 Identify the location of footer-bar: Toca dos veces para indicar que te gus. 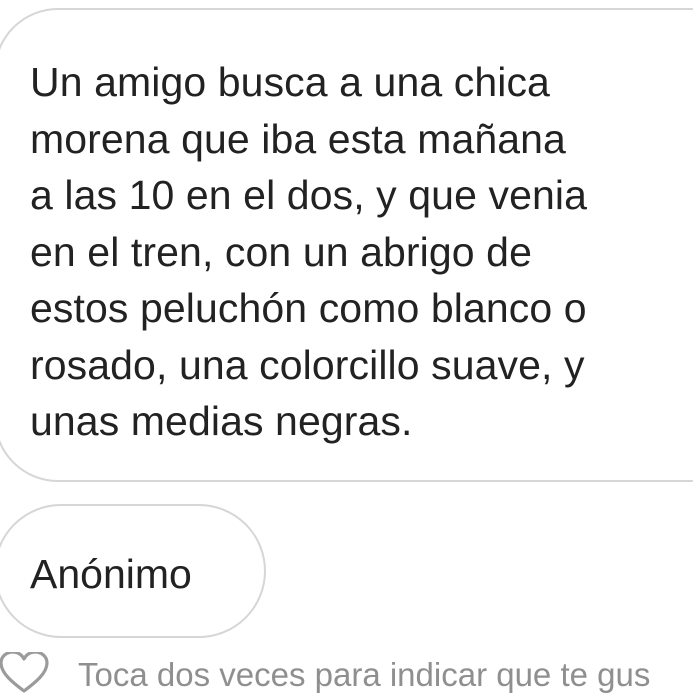
(346, 672).